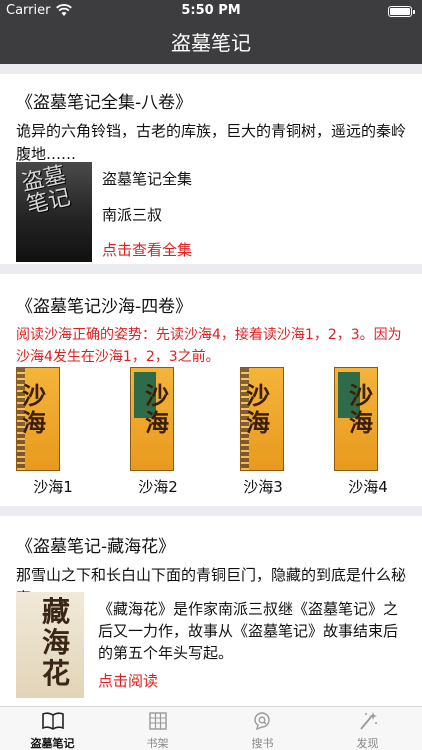 This screenshot has width=422, height=750. What do you see at coordinates (96, 547) in the screenshot?
I see `section-title: 《盗墓笔记-藏海花》` at bounding box center [96, 547].